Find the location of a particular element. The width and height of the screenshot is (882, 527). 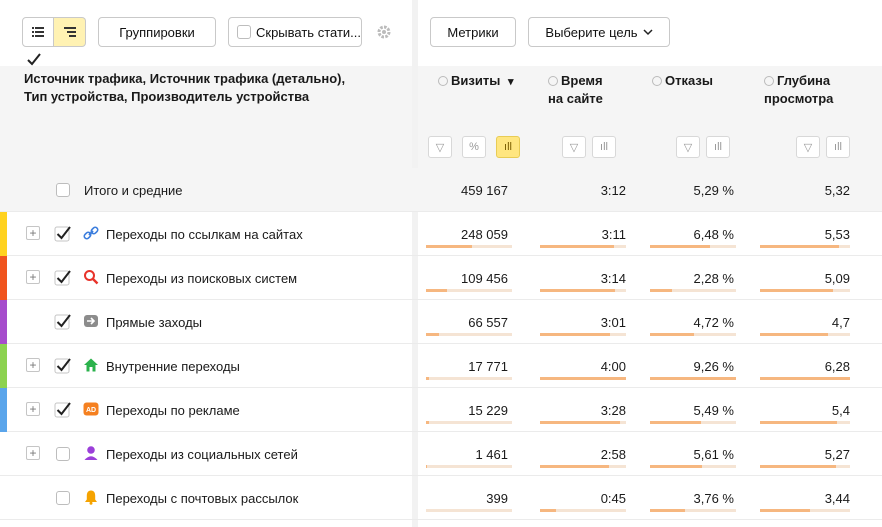

row-depth: 4,7 is located at coordinates (840, 322).